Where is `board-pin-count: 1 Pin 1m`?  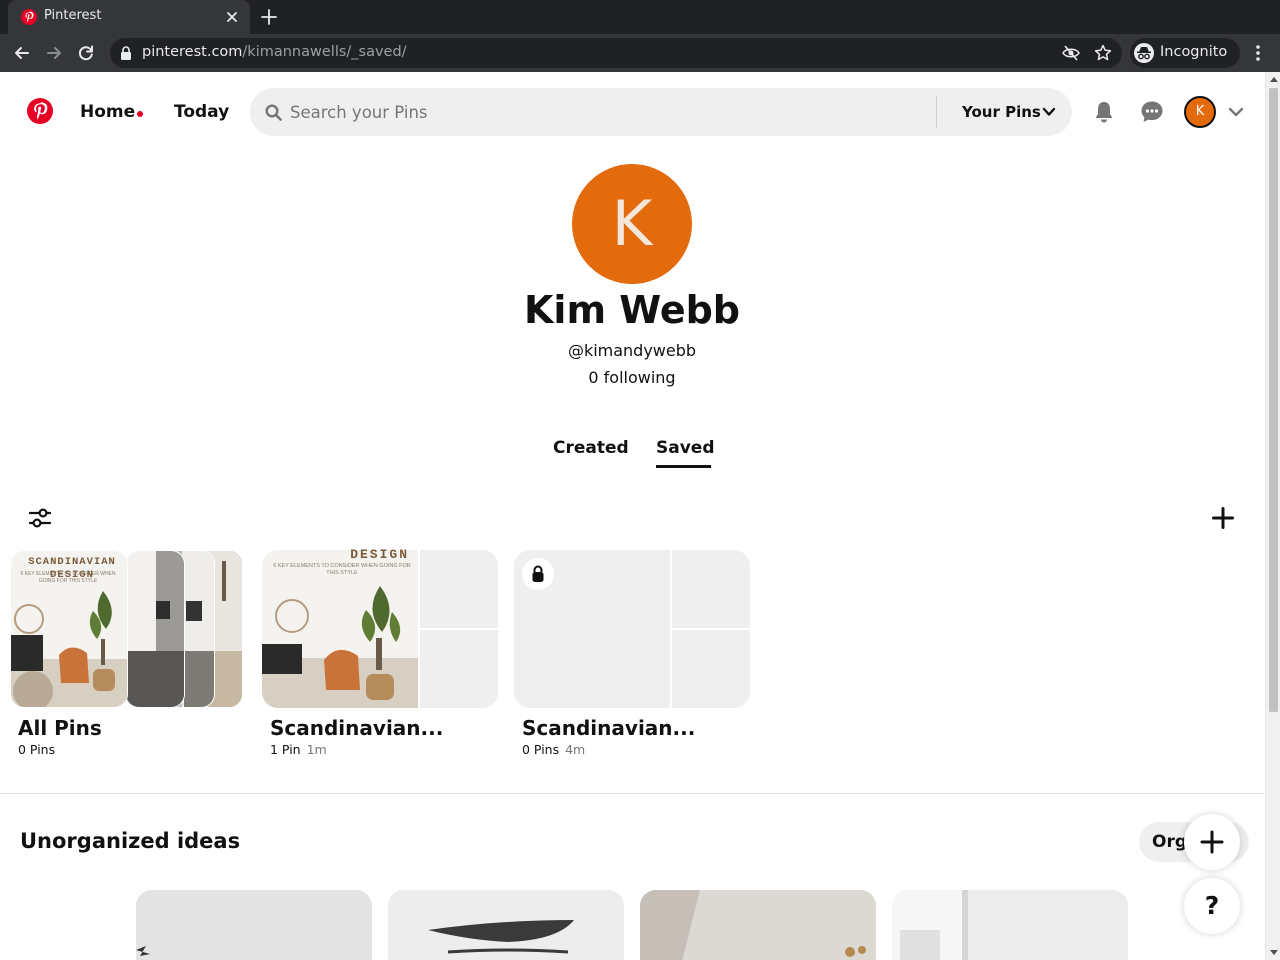 board-pin-count: 1 Pin 1m is located at coordinates (298, 749).